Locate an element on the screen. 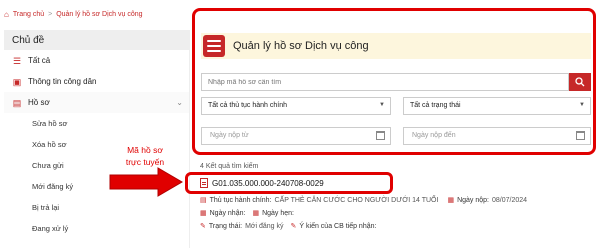 This screenshot has height=248, width=600. sidebar-item-records: ▤ Hồ sơ ⌄ is located at coordinates (96, 102).